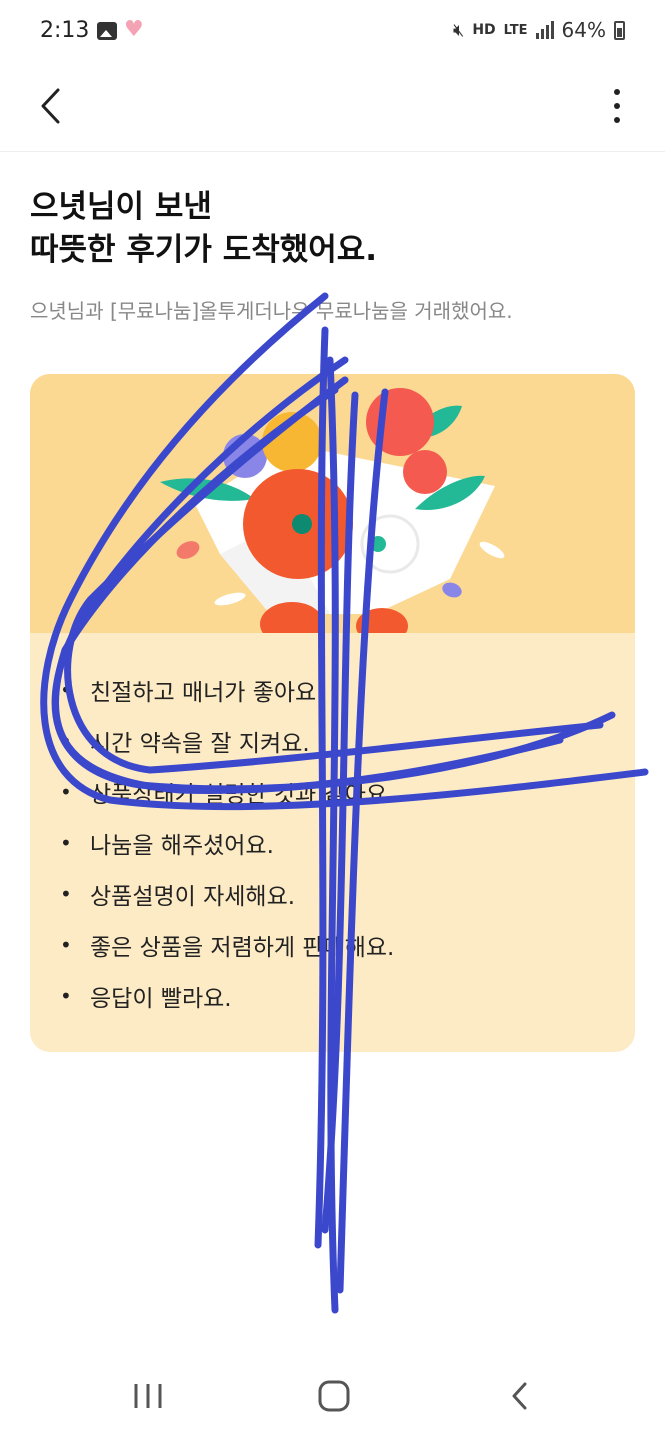  What do you see at coordinates (332, 108) in the screenshot?
I see `app-bar` at bounding box center [332, 108].